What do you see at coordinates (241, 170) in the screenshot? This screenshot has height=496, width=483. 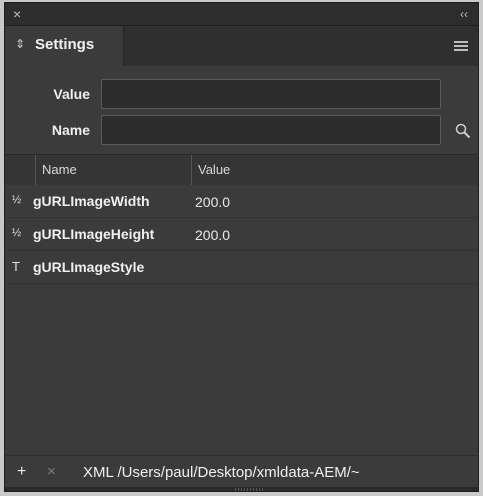 I see `table-header: Name Value` at bounding box center [241, 170].